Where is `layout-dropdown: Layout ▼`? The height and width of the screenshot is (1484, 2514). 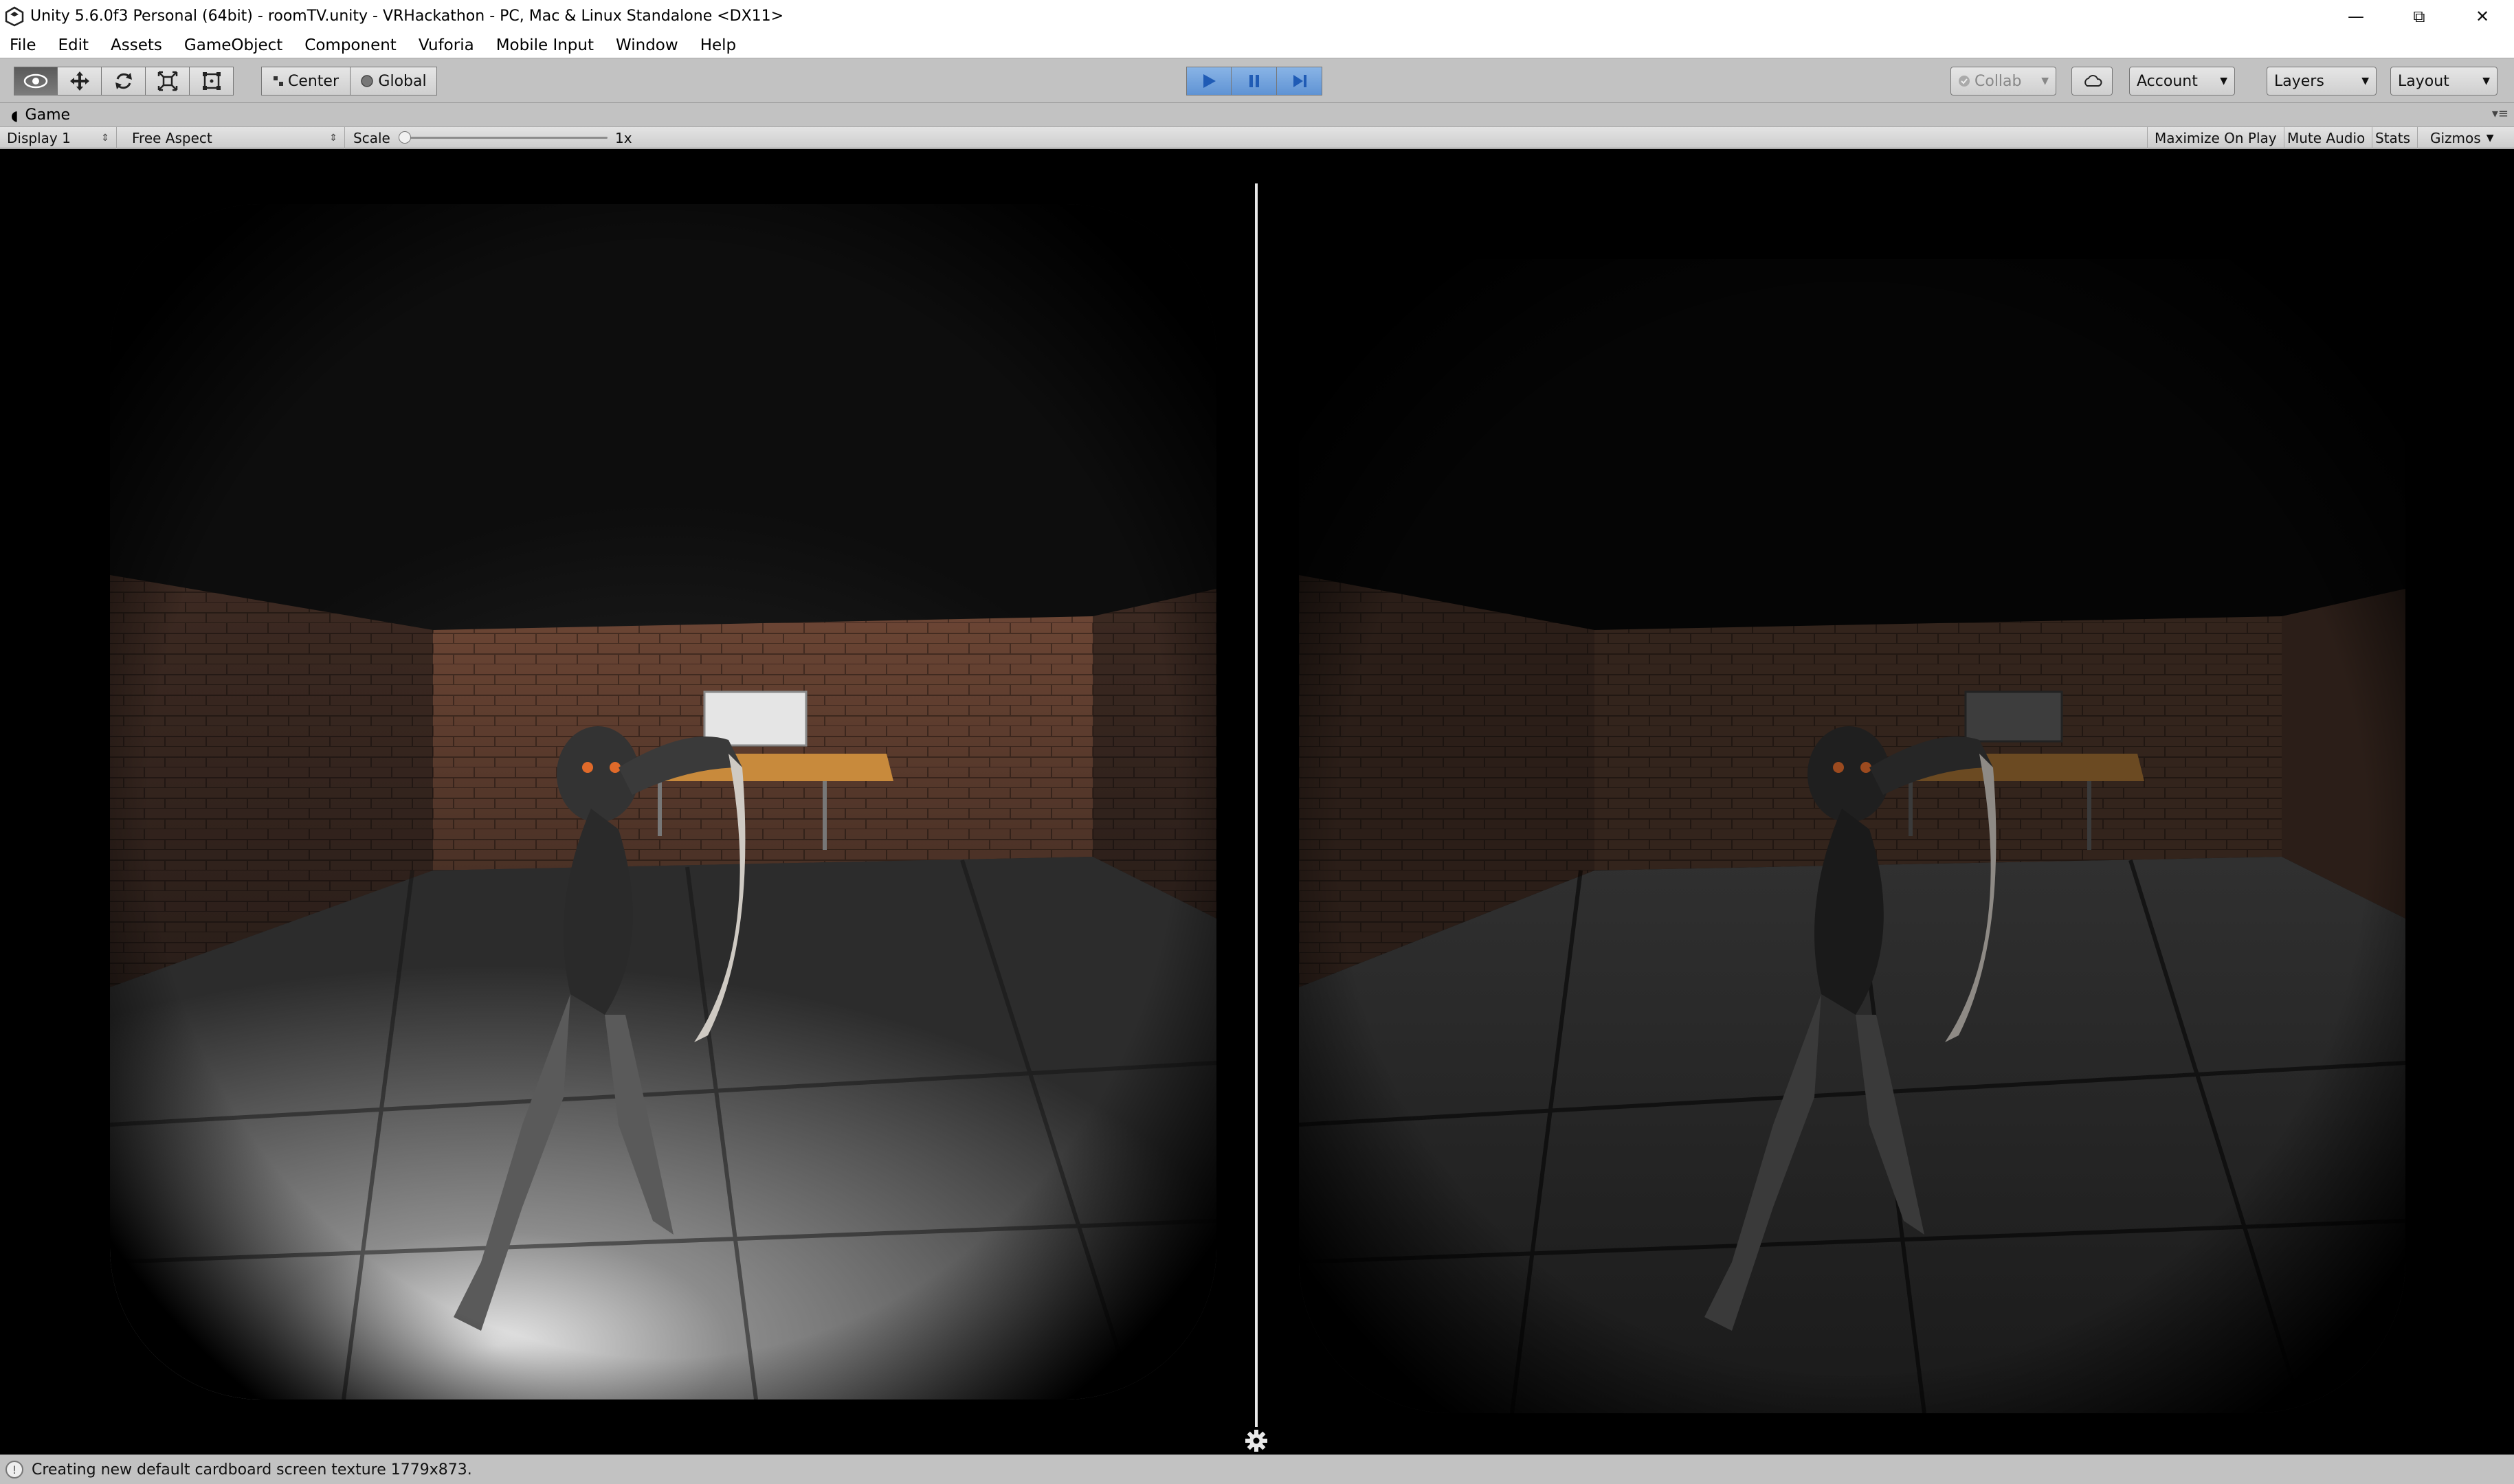 layout-dropdown: Layout ▼ is located at coordinates (2444, 81).